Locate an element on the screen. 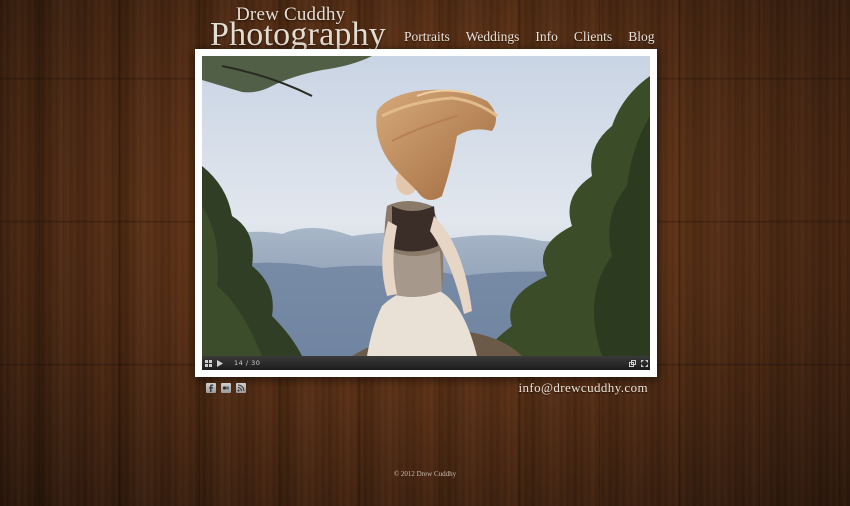  fullscreen-icon is located at coordinates (644, 363).